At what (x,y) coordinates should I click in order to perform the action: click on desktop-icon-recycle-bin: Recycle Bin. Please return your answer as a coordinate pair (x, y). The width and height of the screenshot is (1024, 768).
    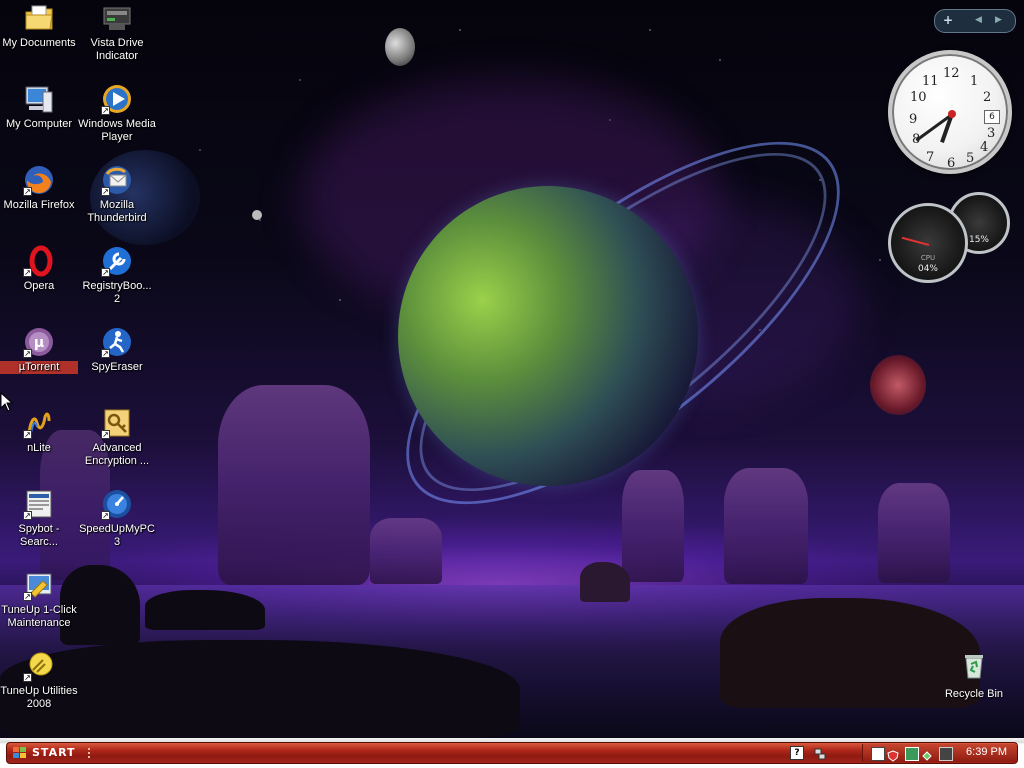
    Looking at the image, I should click on (974, 675).